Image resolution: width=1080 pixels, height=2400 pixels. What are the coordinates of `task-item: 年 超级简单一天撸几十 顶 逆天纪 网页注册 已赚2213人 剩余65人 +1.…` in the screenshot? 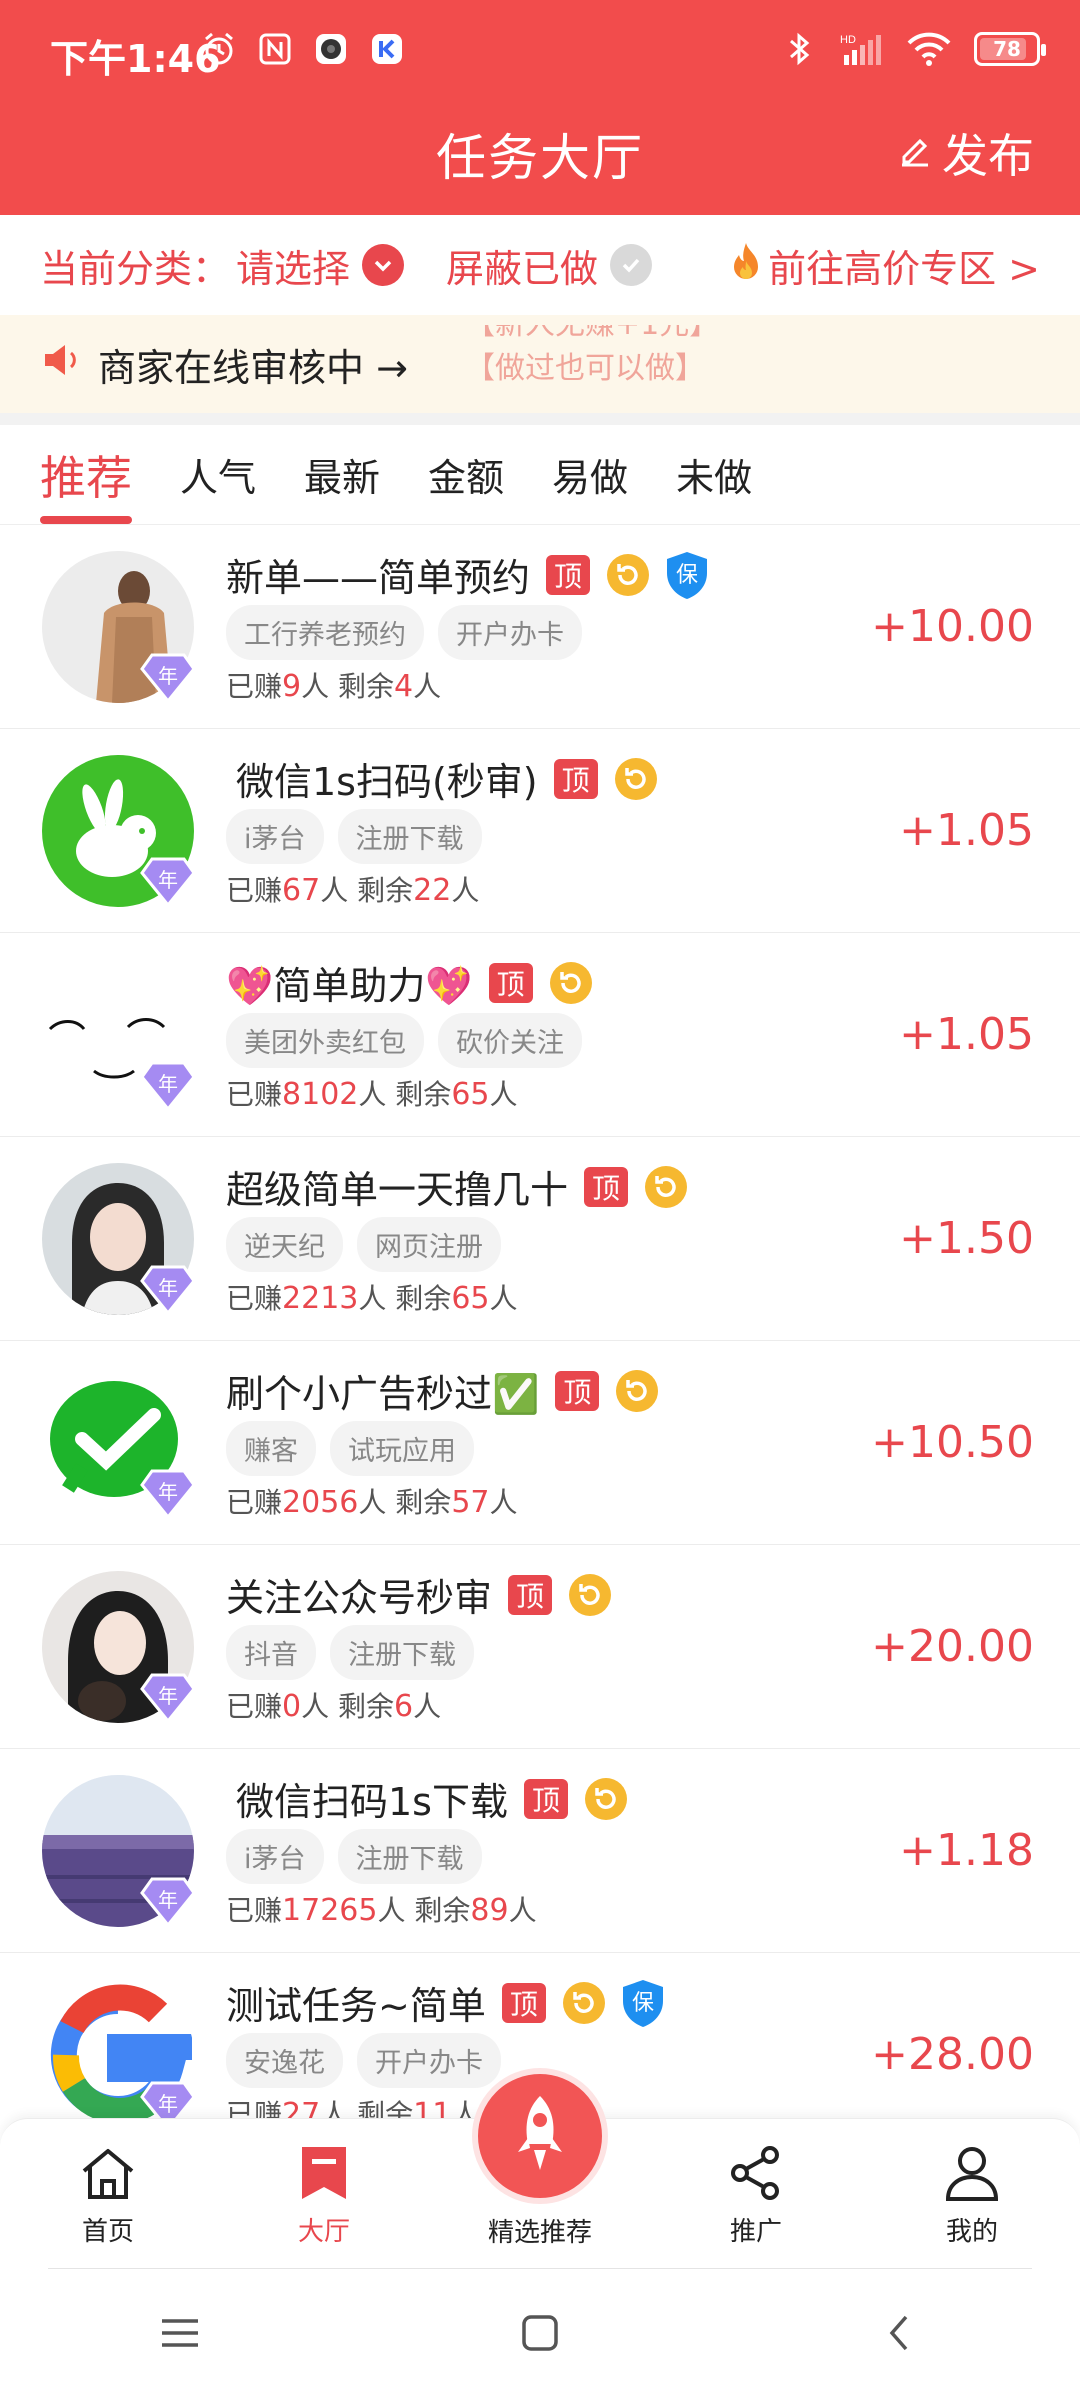 It's located at (540, 1239).